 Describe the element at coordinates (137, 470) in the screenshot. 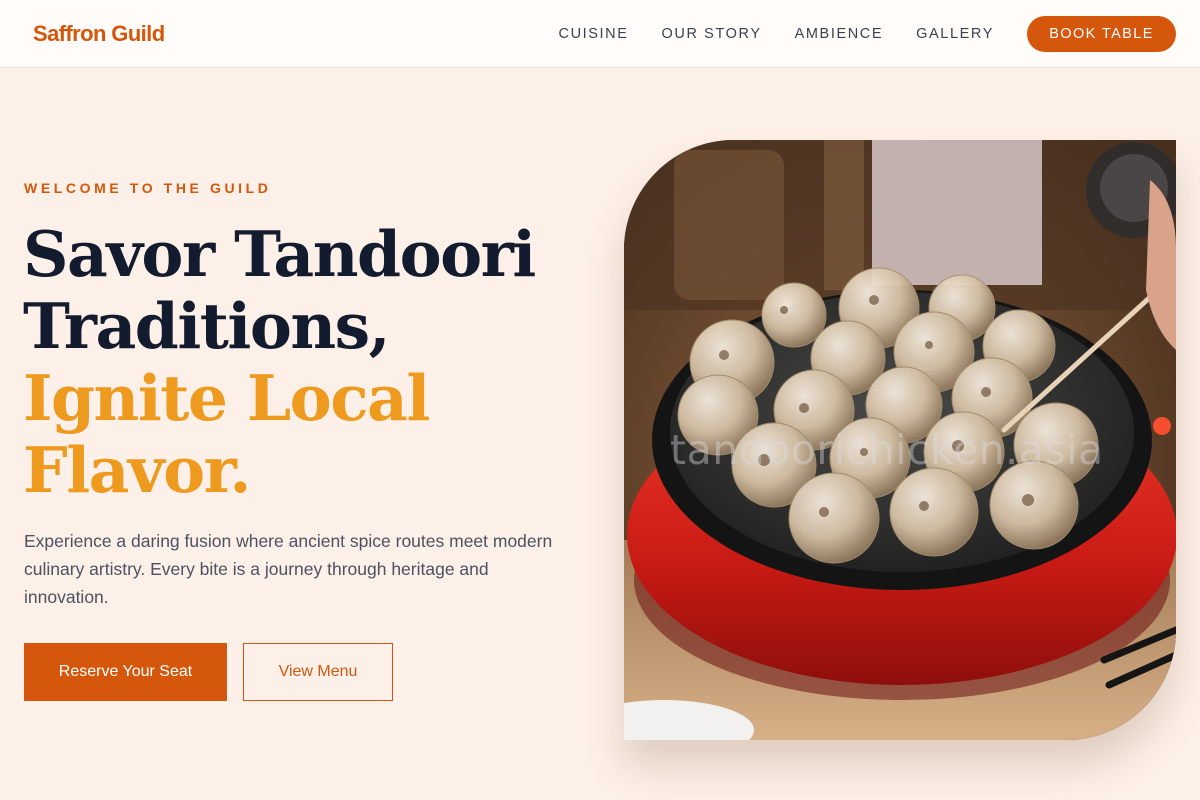

I see `headline-accent-line-2: Flavor.` at that location.